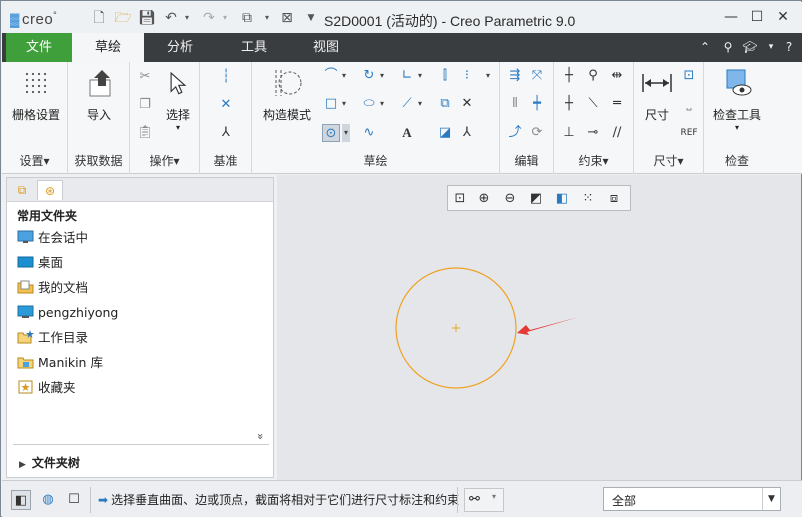 The height and width of the screenshot is (517, 802). What do you see at coordinates (445, 76) in the screenshot?
I see `offset-icon: ⫿` at bounding box center [445, 76].